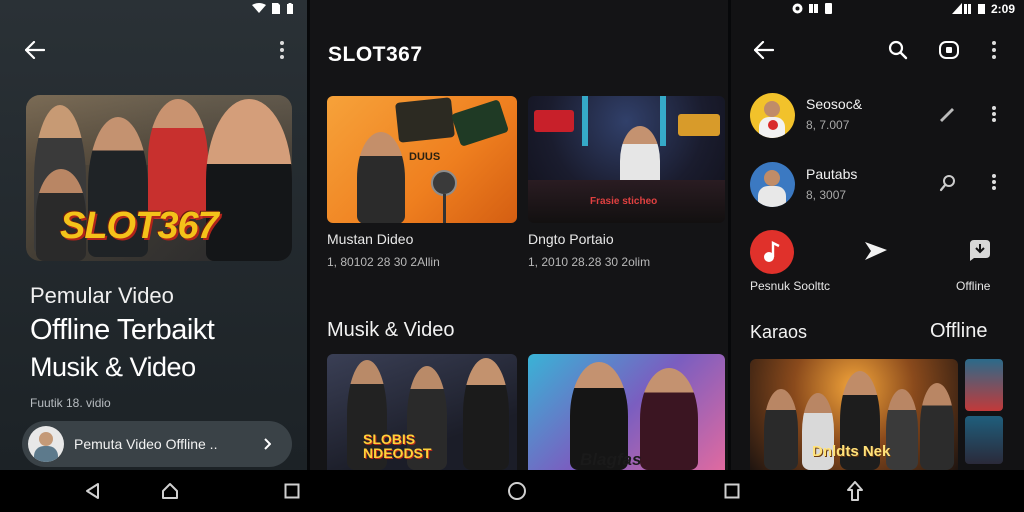 The width and height of the screenshot is (1024, 512). I want to click on list-item-subtitle: 8, 7.007, so click(828, 125).